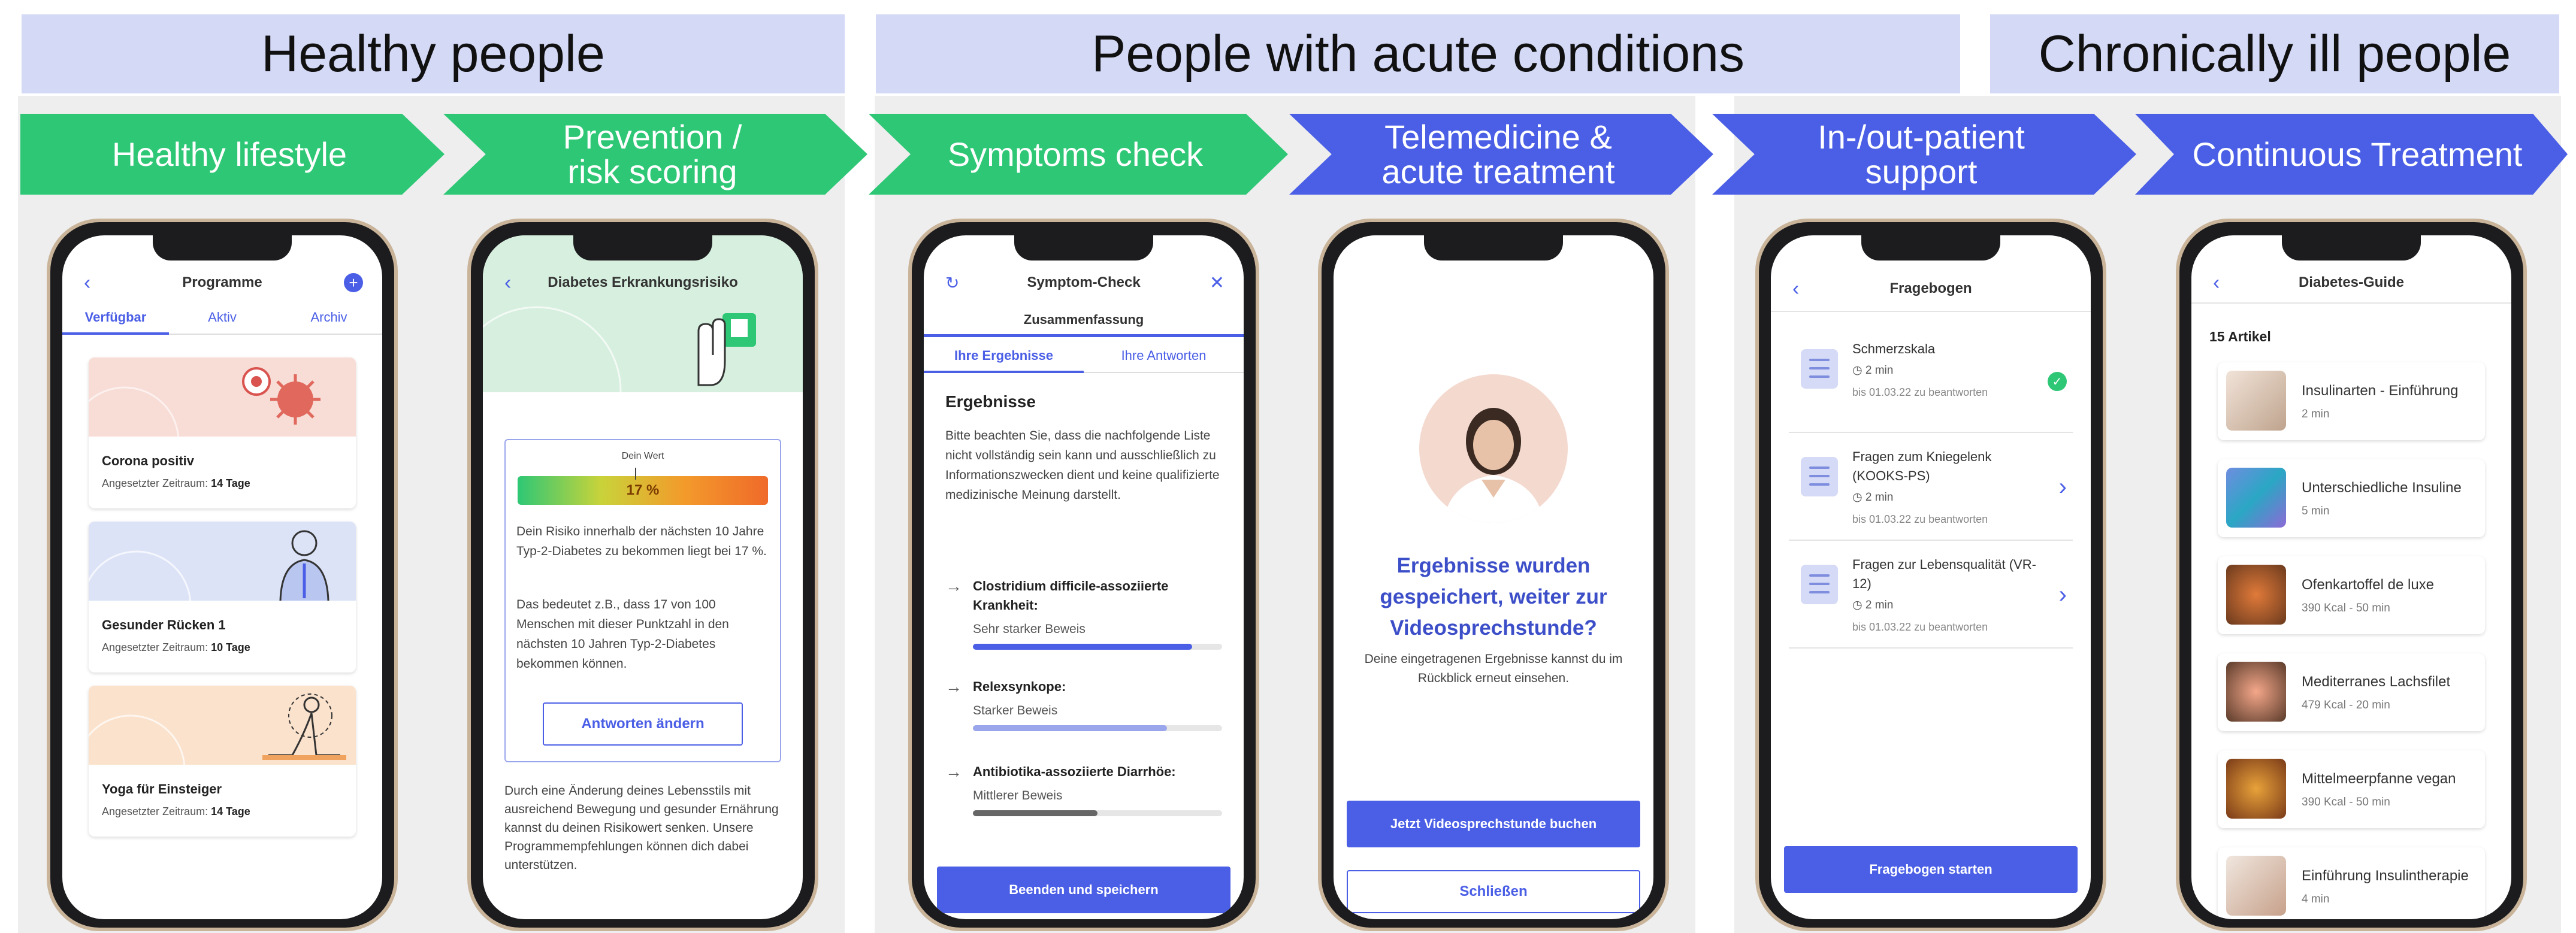 The height and width of the screenshot is (933, 2576). What do you see at coordinates (205, 432) in the screenshot?
I see `virus-icon` at bounding box center [205, 432].